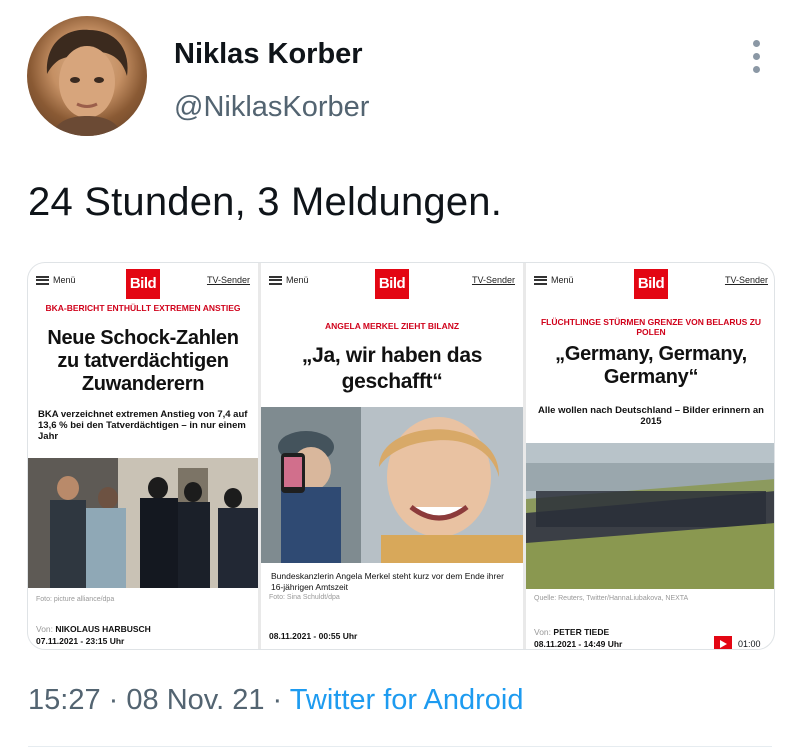 This screenshot has width=800, height=752. What do you see at coordinates (80, 641) in the screenshot?
I see `article-date: 07.11.2021 - 23:15 Uhr` at bounding box center [80, 641].